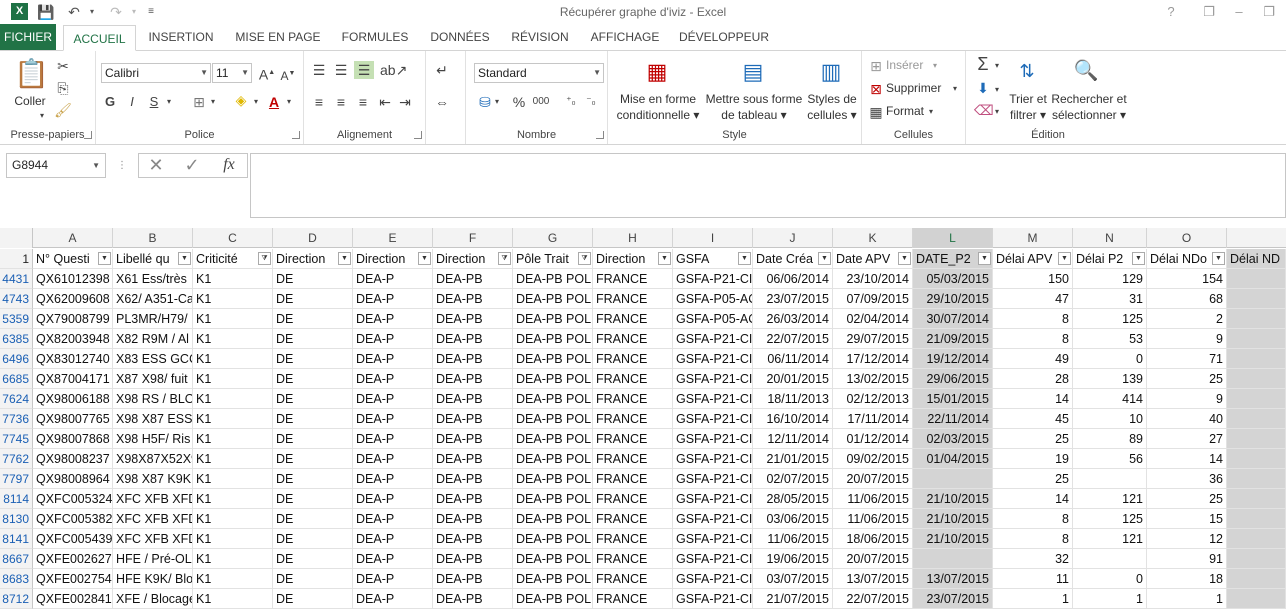 This screenshot has width=1286, height=611. What do you see at coordinates (1033, 359) in the screenshot?
I see `table-cell: 49` at bounding box center [1033, 359].